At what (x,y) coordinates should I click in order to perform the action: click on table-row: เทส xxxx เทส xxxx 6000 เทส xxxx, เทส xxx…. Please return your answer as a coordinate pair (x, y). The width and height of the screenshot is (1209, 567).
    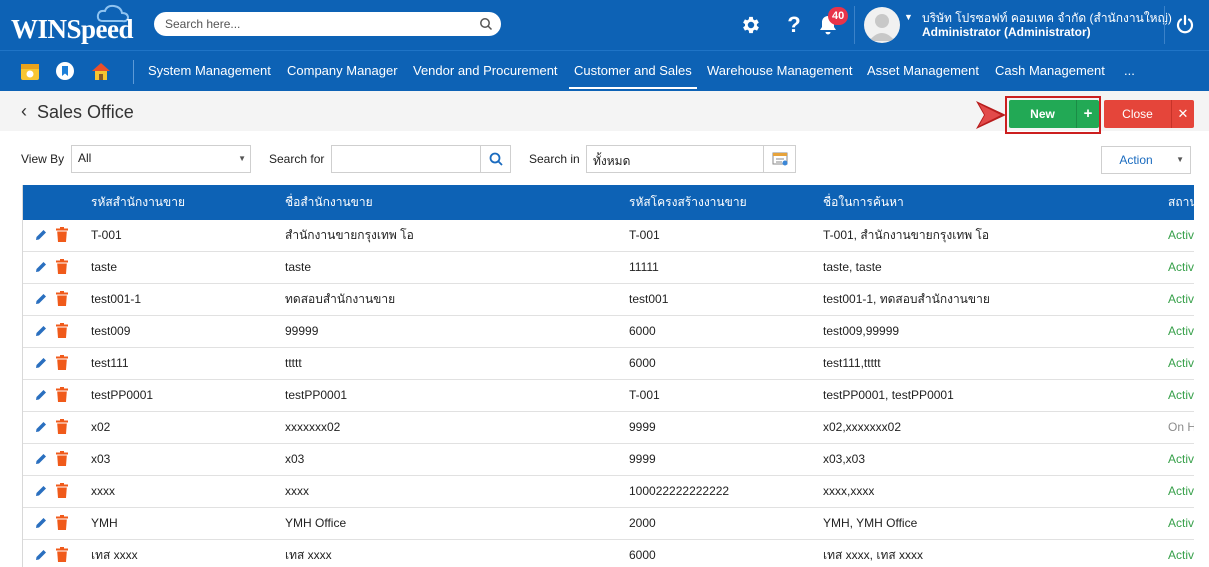
    Looking at the image, I should click on (608, 553).